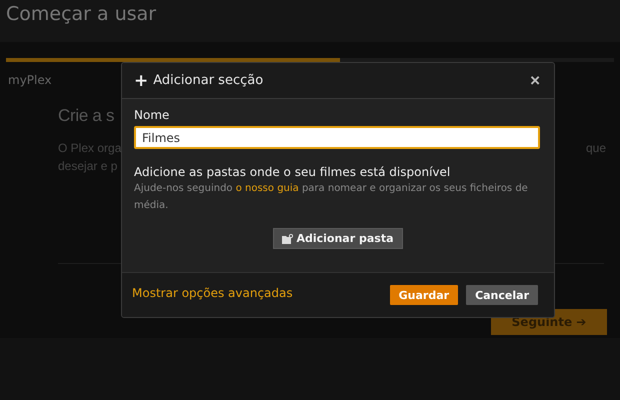 Image resolution: width=620 pixels, height=400 pixels. What do you see at coordinates (502, 295) in the screenshot?
I see `cancel-button: Cancelar` at bounding box center [502, 295].